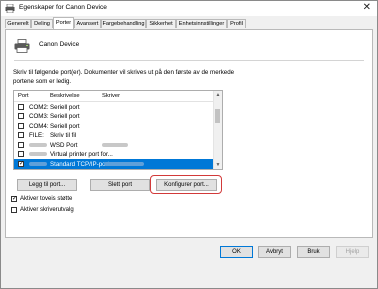 This screenshot has width=378, height=289. What do you see at coordinates (189, 8) in the screenshot?
I see `title-bar: Egenskaper for Canon Device ✕` at bounding box center [189, 8].